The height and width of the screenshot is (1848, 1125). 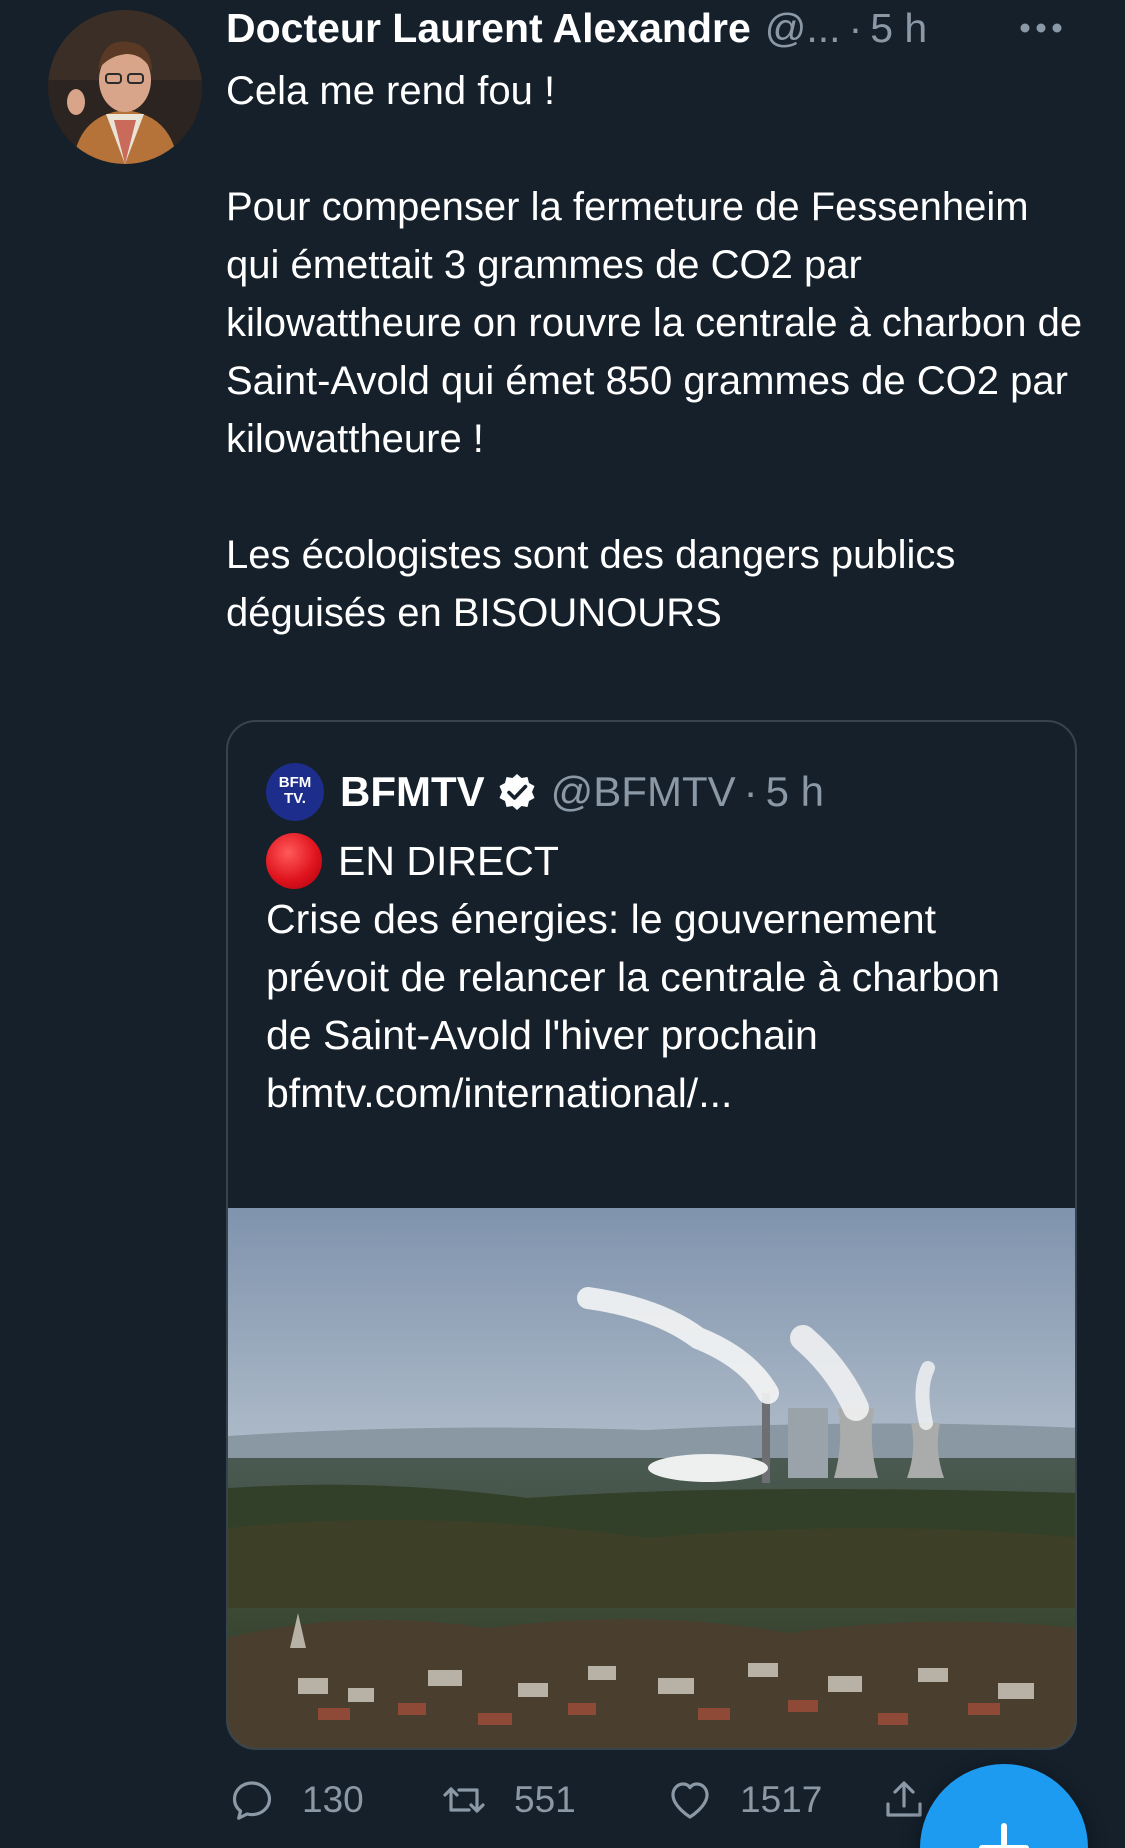 I want to click on live-label: EN DIRECT, so click(x=448, y=861).